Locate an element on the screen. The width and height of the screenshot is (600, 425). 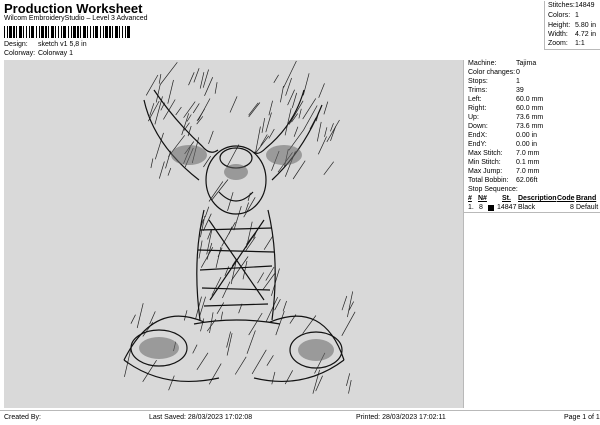
width-label: Width: is located at coordinates (558, 34).